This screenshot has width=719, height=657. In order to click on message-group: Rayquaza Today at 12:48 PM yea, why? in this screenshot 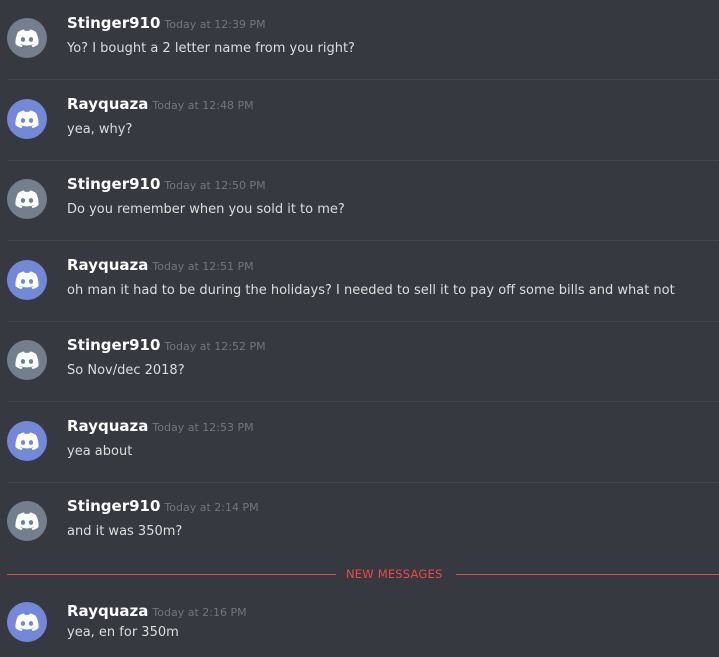, I will do `click(359, 121)`.